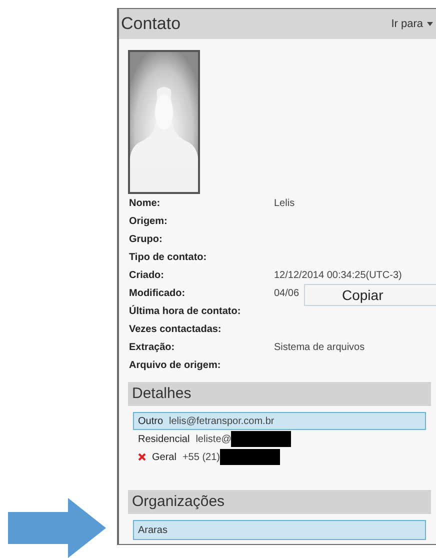 The image size is (436, 558). I want to click on goto-menu: Ir para, so click(412, 24).